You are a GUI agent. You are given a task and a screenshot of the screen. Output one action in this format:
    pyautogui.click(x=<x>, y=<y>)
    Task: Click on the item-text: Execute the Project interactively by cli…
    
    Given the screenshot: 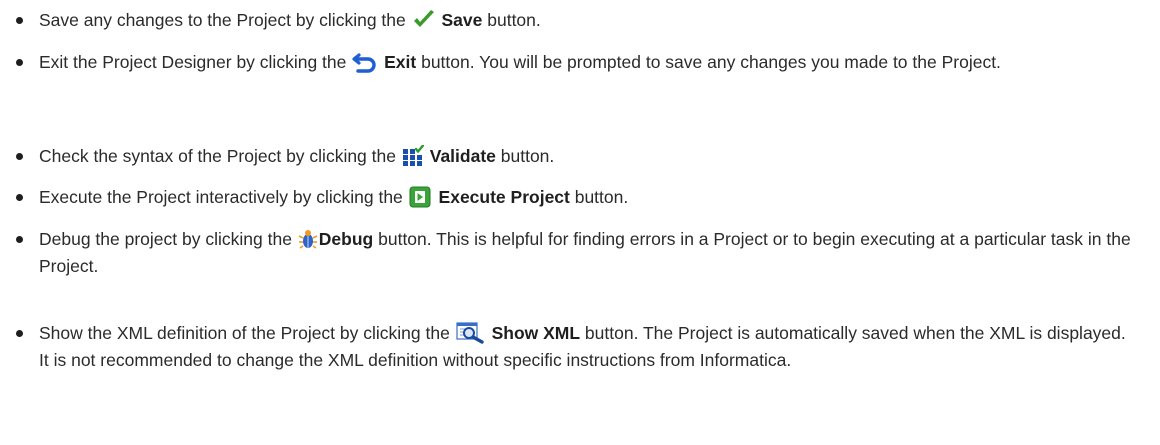 What is the action you would take?
    pyautogui.click(x=586, y=197)
    